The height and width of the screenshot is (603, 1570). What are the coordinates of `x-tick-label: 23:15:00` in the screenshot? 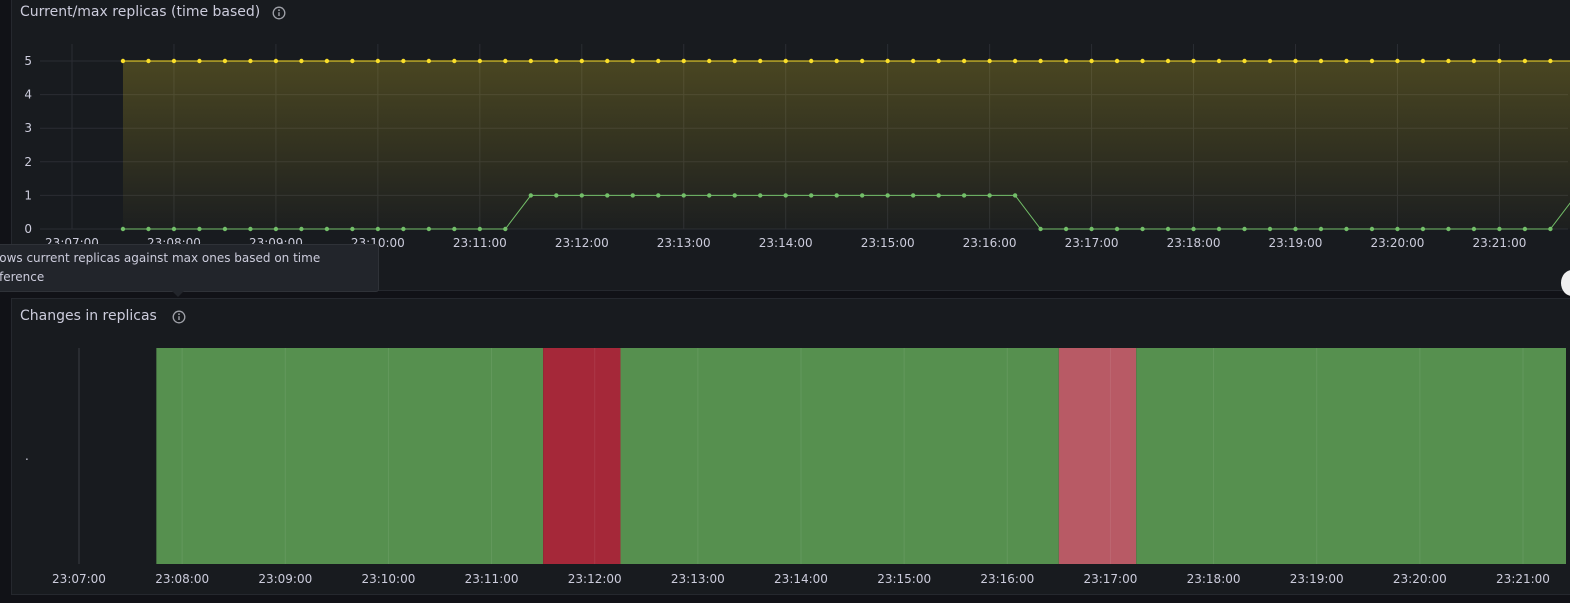 It's located at (904, 579).